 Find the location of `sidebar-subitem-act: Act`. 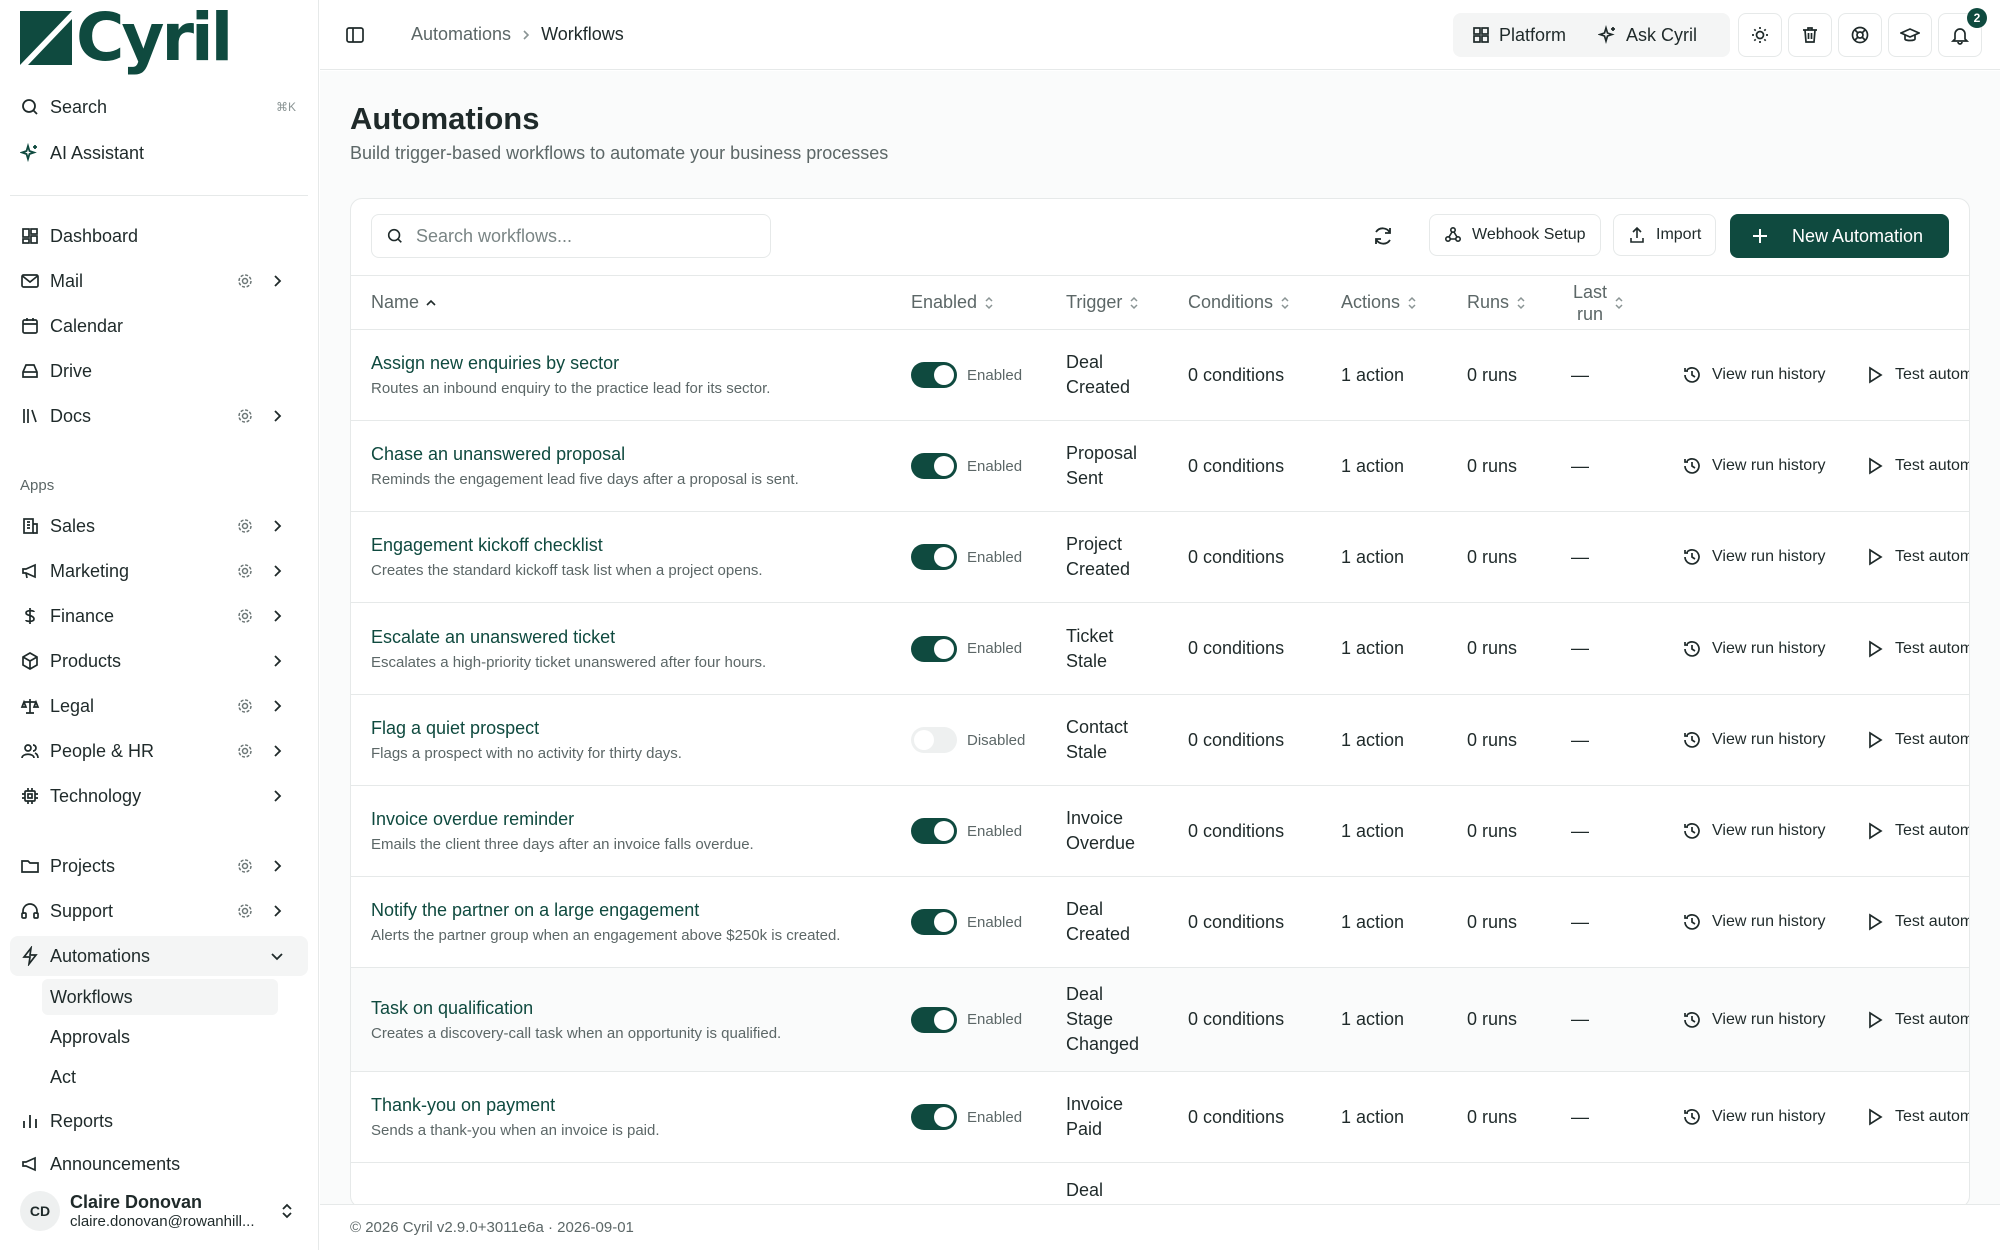

sidebar-subitem-act: Act is located at coordinates (160, 1077).